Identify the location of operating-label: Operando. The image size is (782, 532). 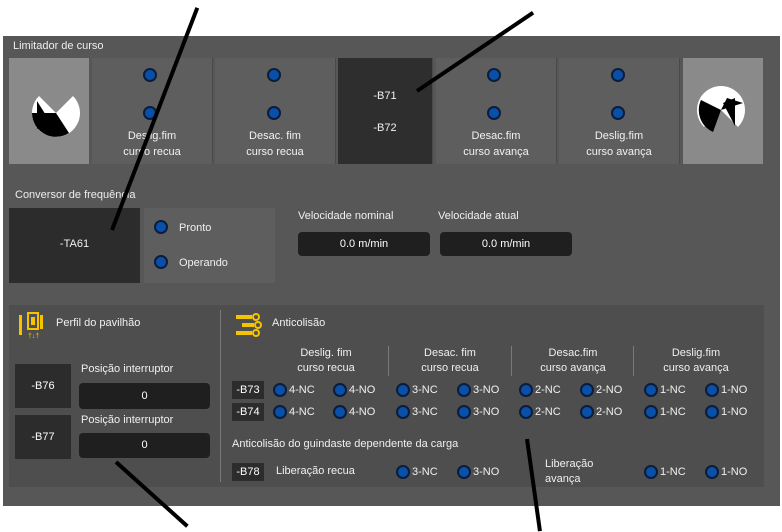
(203, 263).